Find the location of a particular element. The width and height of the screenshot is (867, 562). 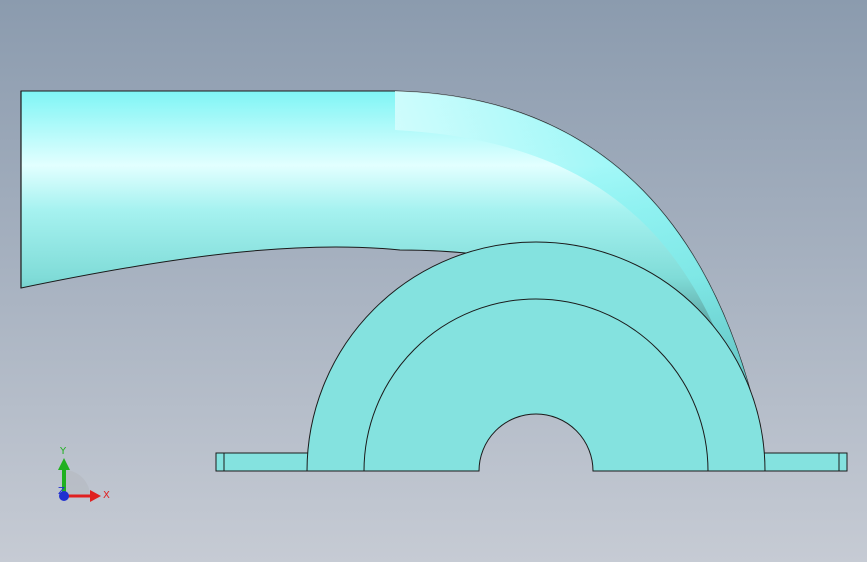

coordinate-triad: Y X Z is located at coordinates (84, 474).